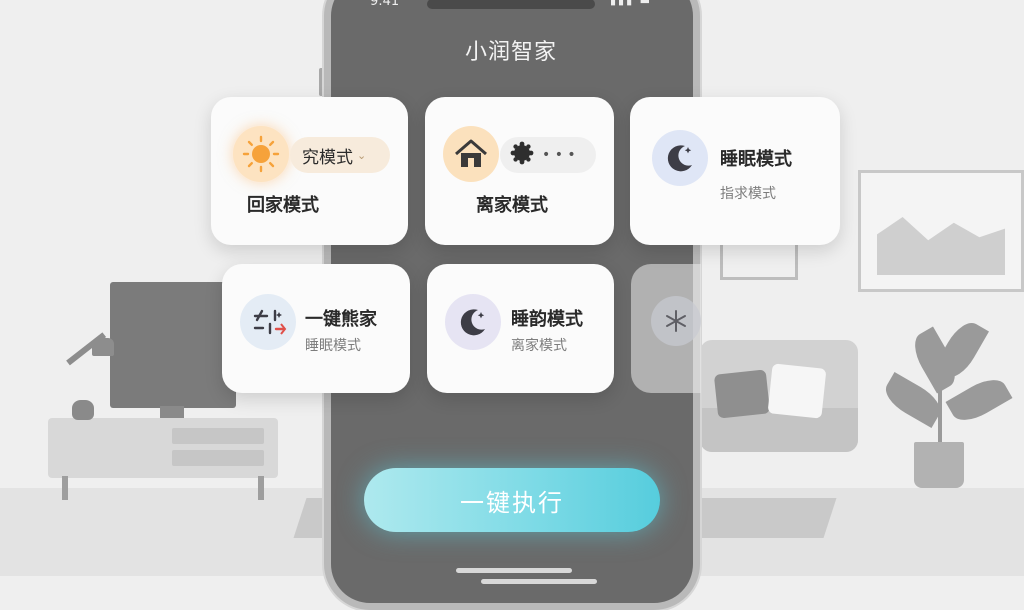  What do you see at coordinates (173, 345) in the screenshot?
I see `television` at bounding box center [173, 345].